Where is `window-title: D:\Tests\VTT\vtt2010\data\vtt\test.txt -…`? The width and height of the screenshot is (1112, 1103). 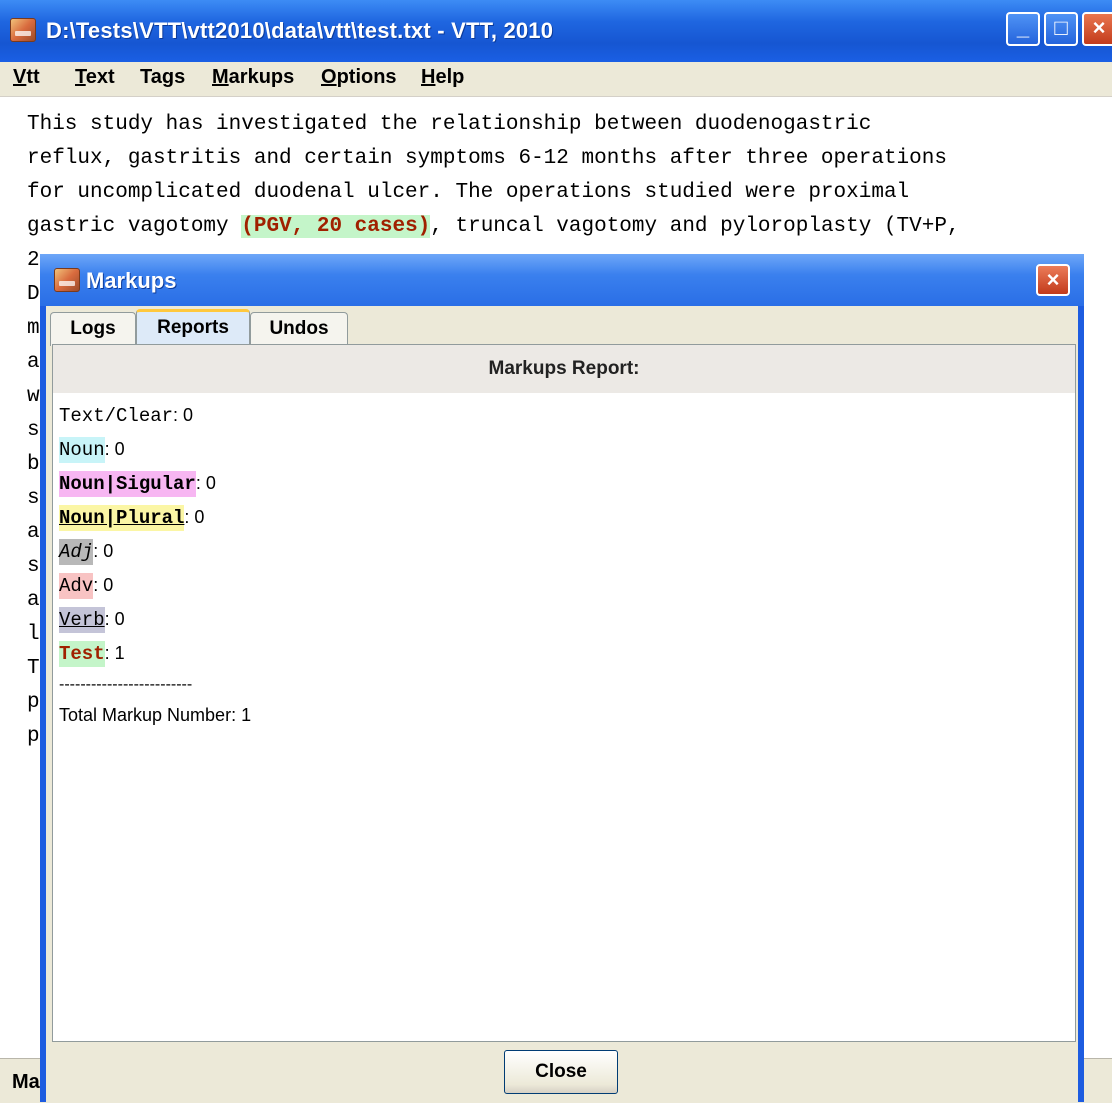 window-title: D:\Tests\VTT\vtt2010\data\vtt\test.txt -… is located at coordinates (300, 30).